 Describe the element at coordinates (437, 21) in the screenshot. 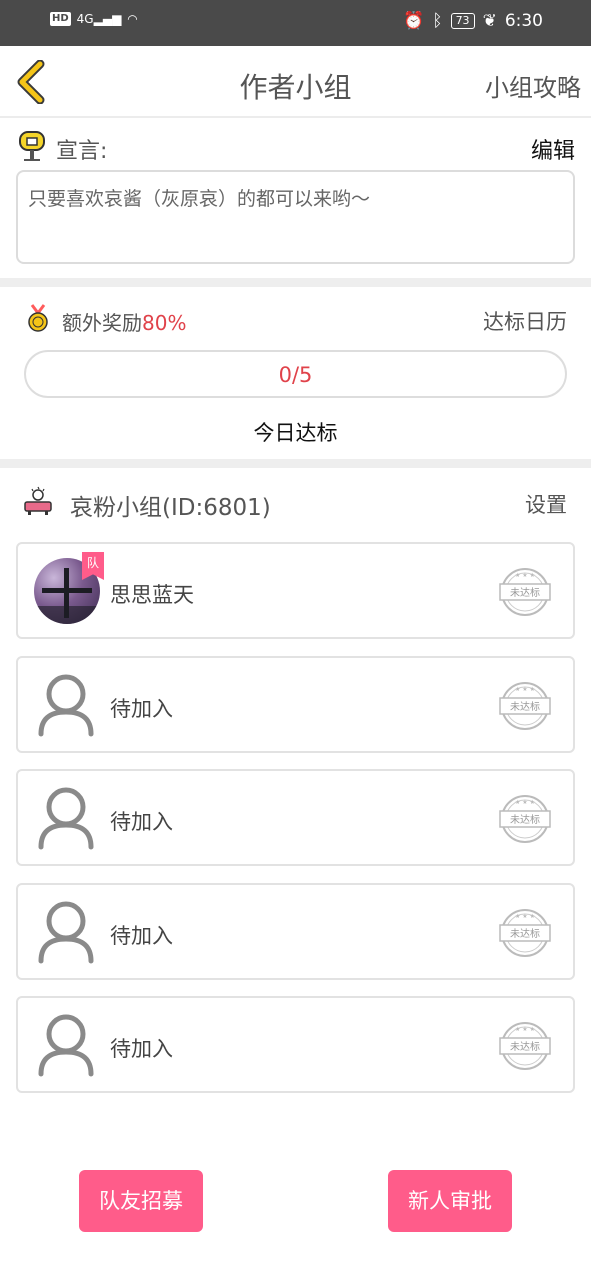

I see `bluetooth-icon: ᛒ` at that location.